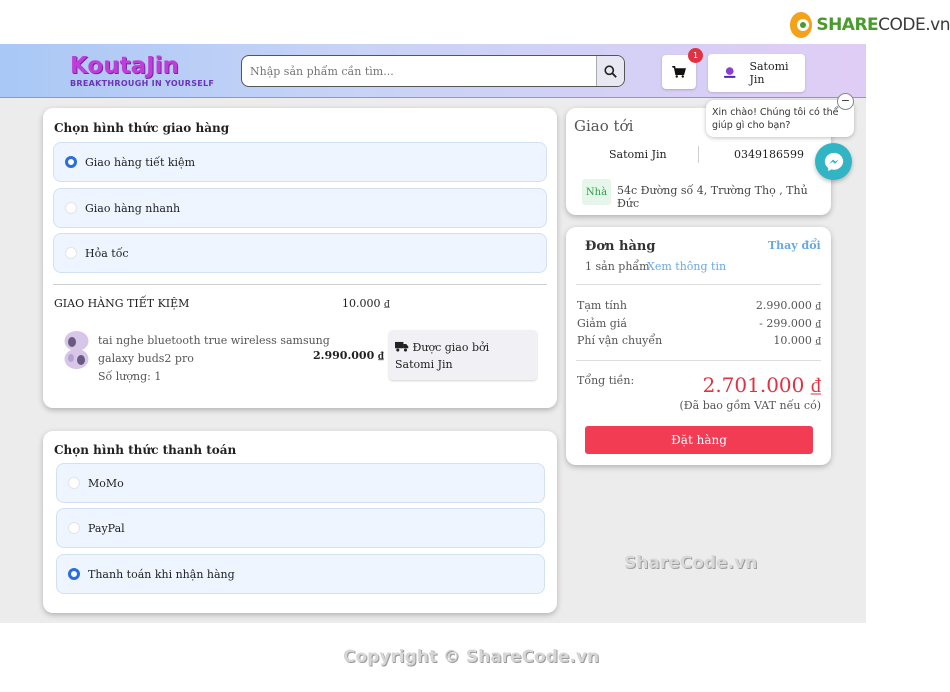  Describe the element at coordinates (691, 563) in the screenshot. I see `watermark-center: ShareCode.vn` at that location.